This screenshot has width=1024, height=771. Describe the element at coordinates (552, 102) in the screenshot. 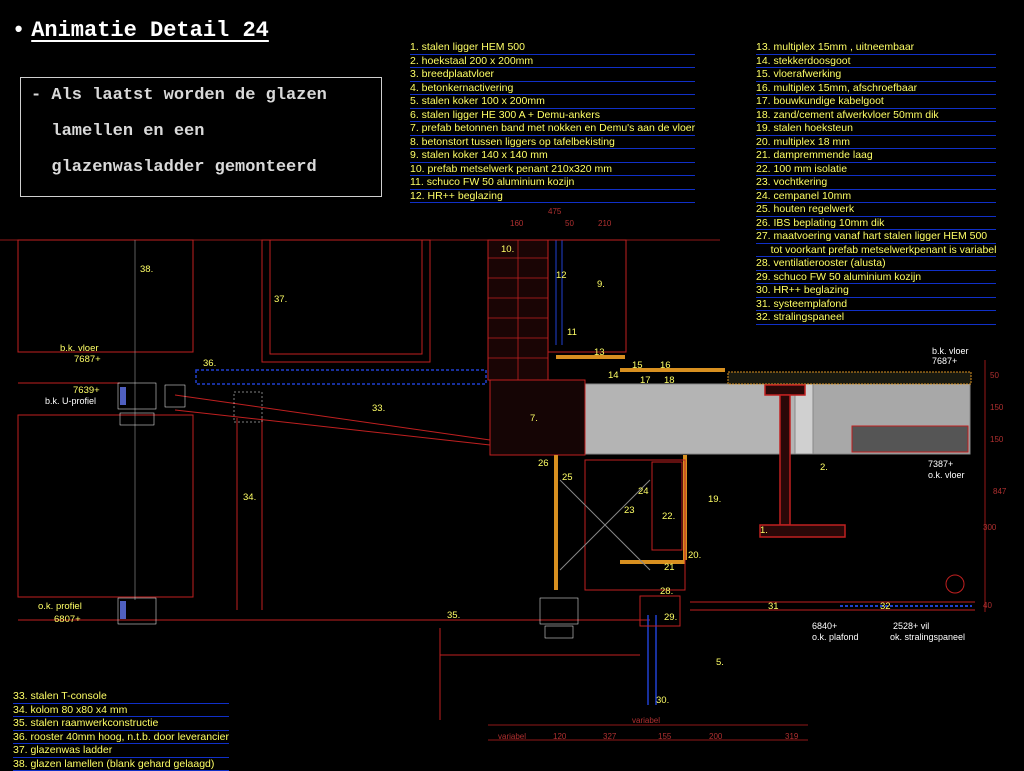

I see `legend-item: 5. stalen koker 100 x 200mm` at that location.